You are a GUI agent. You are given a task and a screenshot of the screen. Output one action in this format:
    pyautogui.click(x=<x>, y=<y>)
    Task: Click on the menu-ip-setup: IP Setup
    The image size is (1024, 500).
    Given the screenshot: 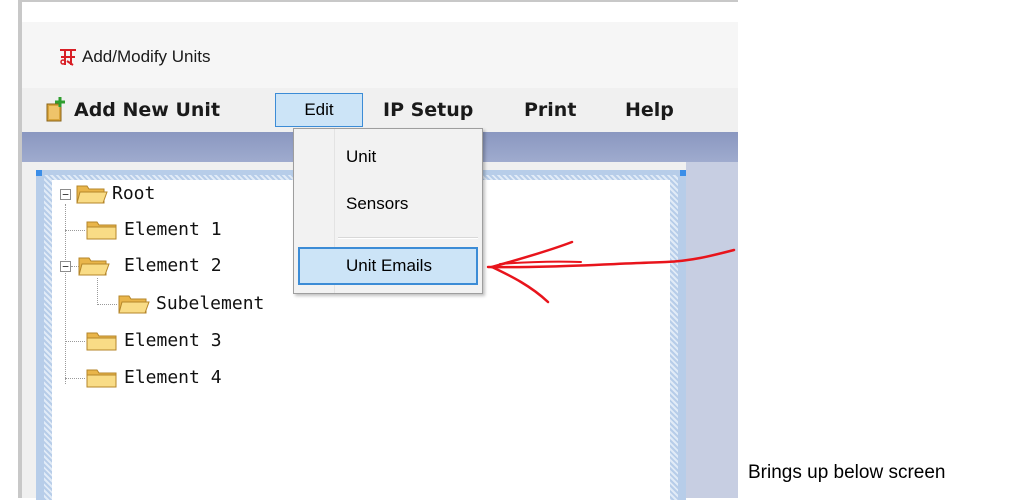 What is the action you would take?
    pyautogui.click(x=428, y=110)
    